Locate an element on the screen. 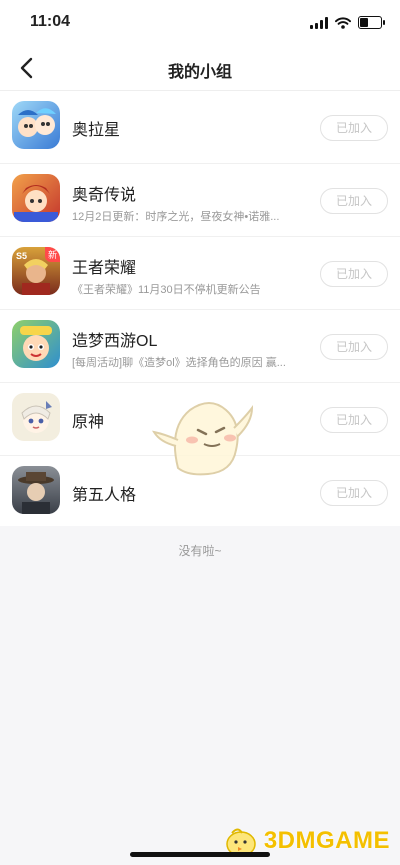 This screenshot has width=400, height=865. mascot-illustration is located at coordinates (202, 439).